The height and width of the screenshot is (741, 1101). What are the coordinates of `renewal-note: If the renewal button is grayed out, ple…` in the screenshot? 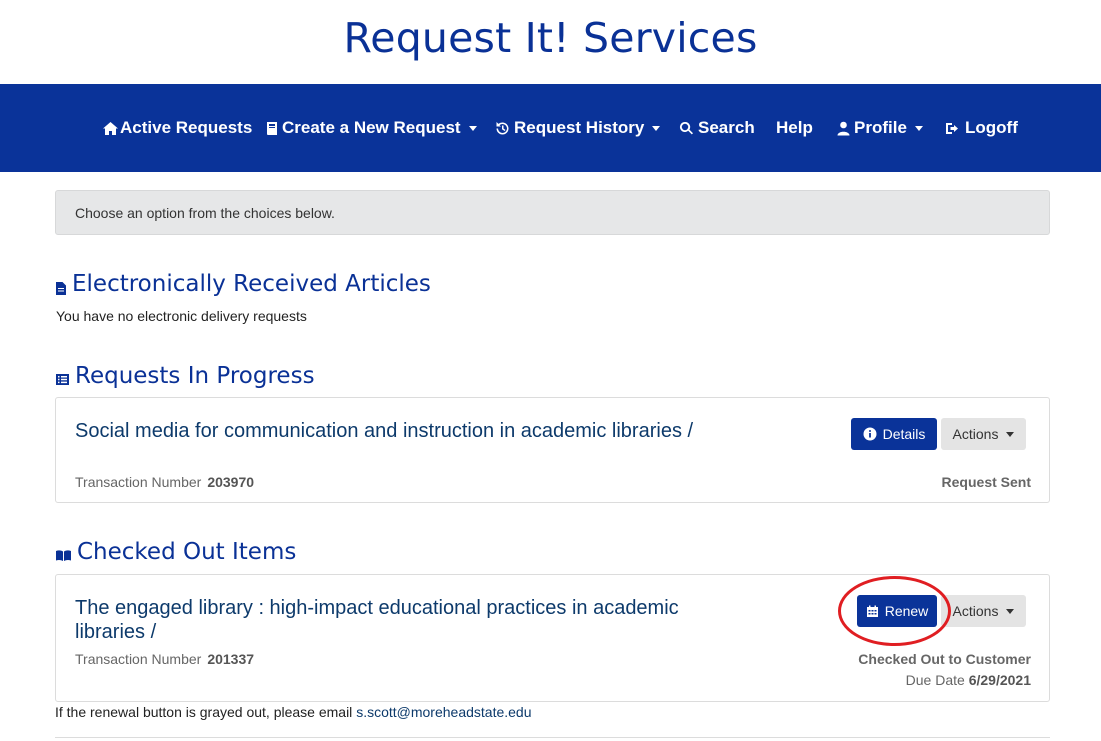 It's located at (293, 712).